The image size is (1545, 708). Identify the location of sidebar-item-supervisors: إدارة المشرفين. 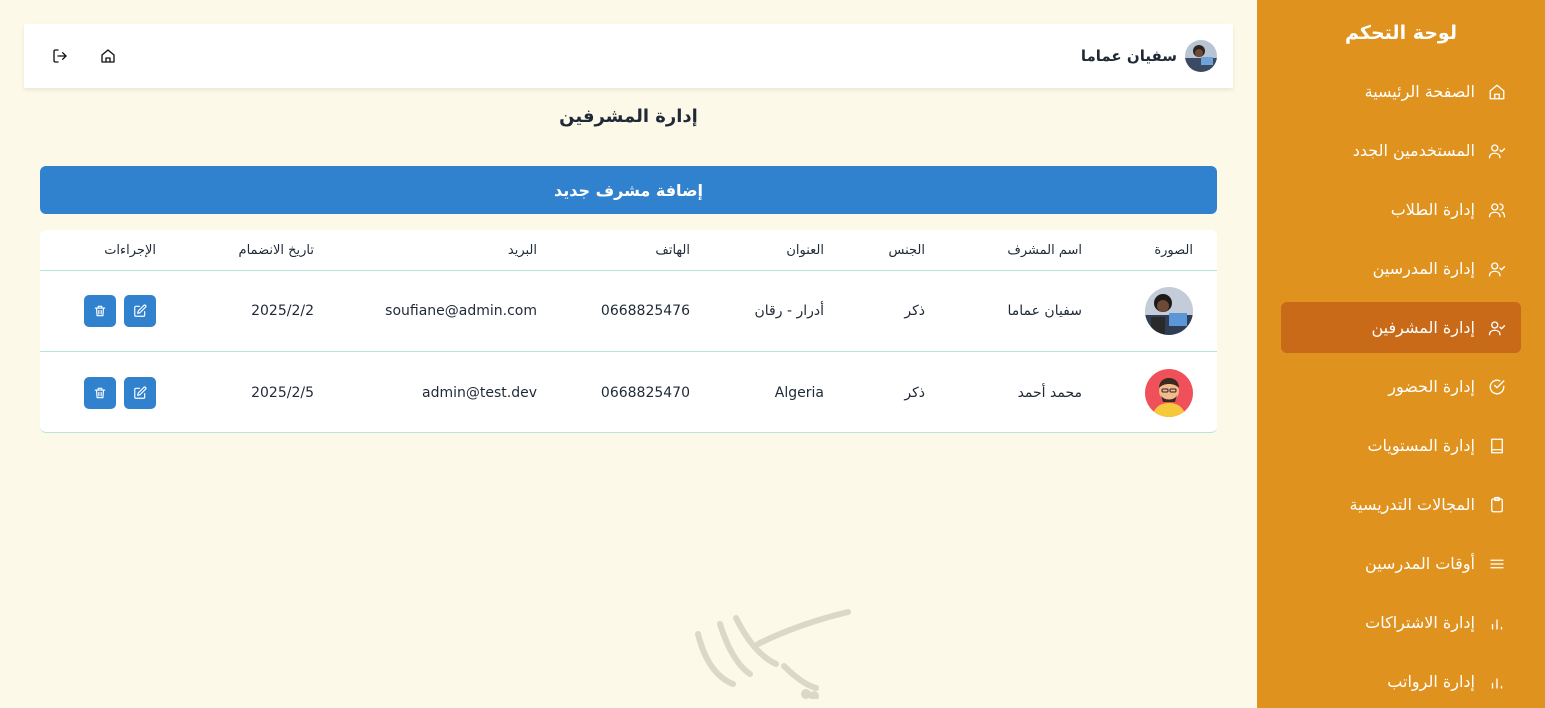
(1401, 327).